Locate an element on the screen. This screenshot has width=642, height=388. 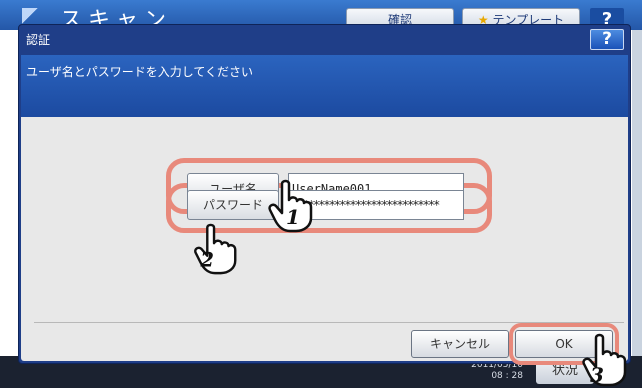
pointing-hand-icon-2: 2 is located at coordinates (215, 249).